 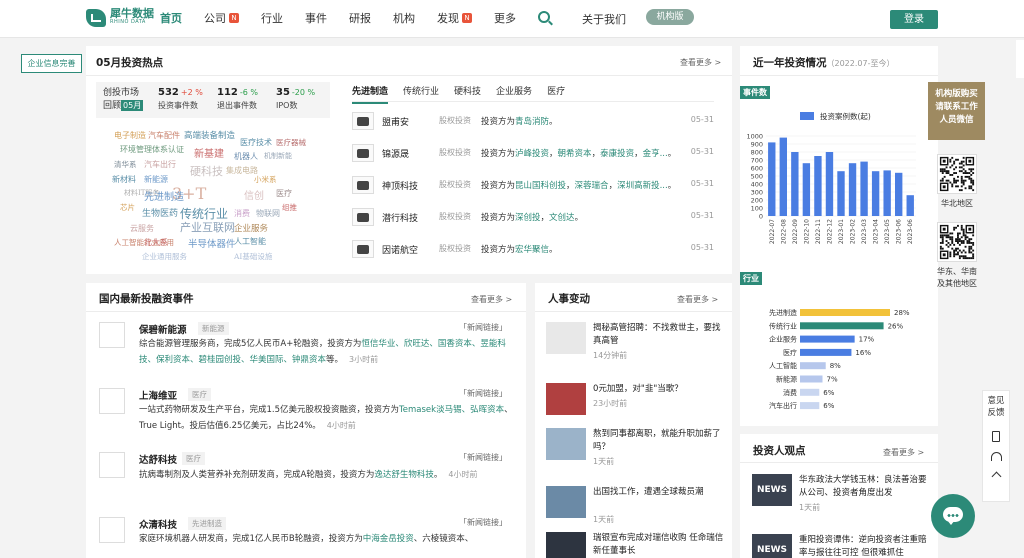 What do you see at coordinates (659, 441) in the screenshot?
I see `people-title: 熬到同事都离职，就能升职加薪了吗？` at bounding box center [659, 441].